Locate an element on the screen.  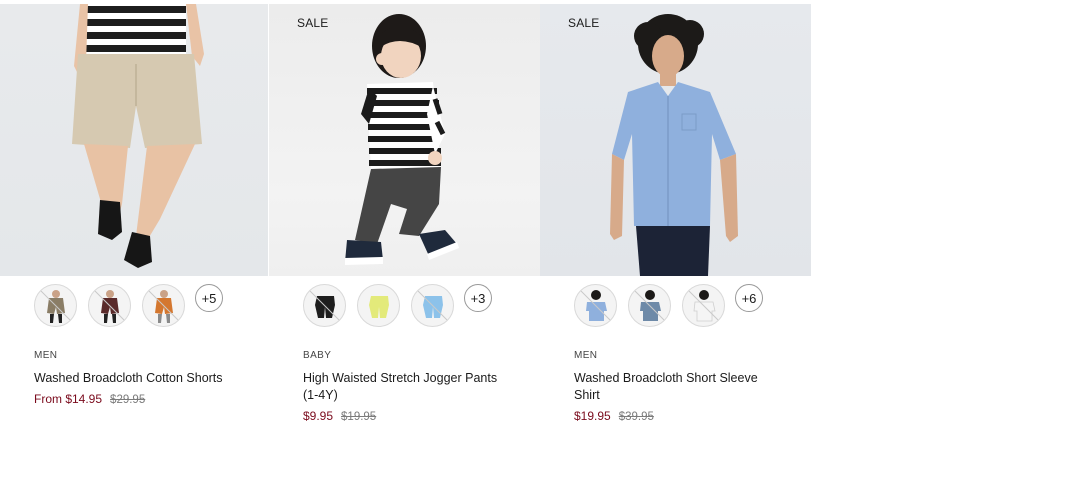
product-name: Washed Broadcloth Cotton Shorts is located at coordinates (136, 378).